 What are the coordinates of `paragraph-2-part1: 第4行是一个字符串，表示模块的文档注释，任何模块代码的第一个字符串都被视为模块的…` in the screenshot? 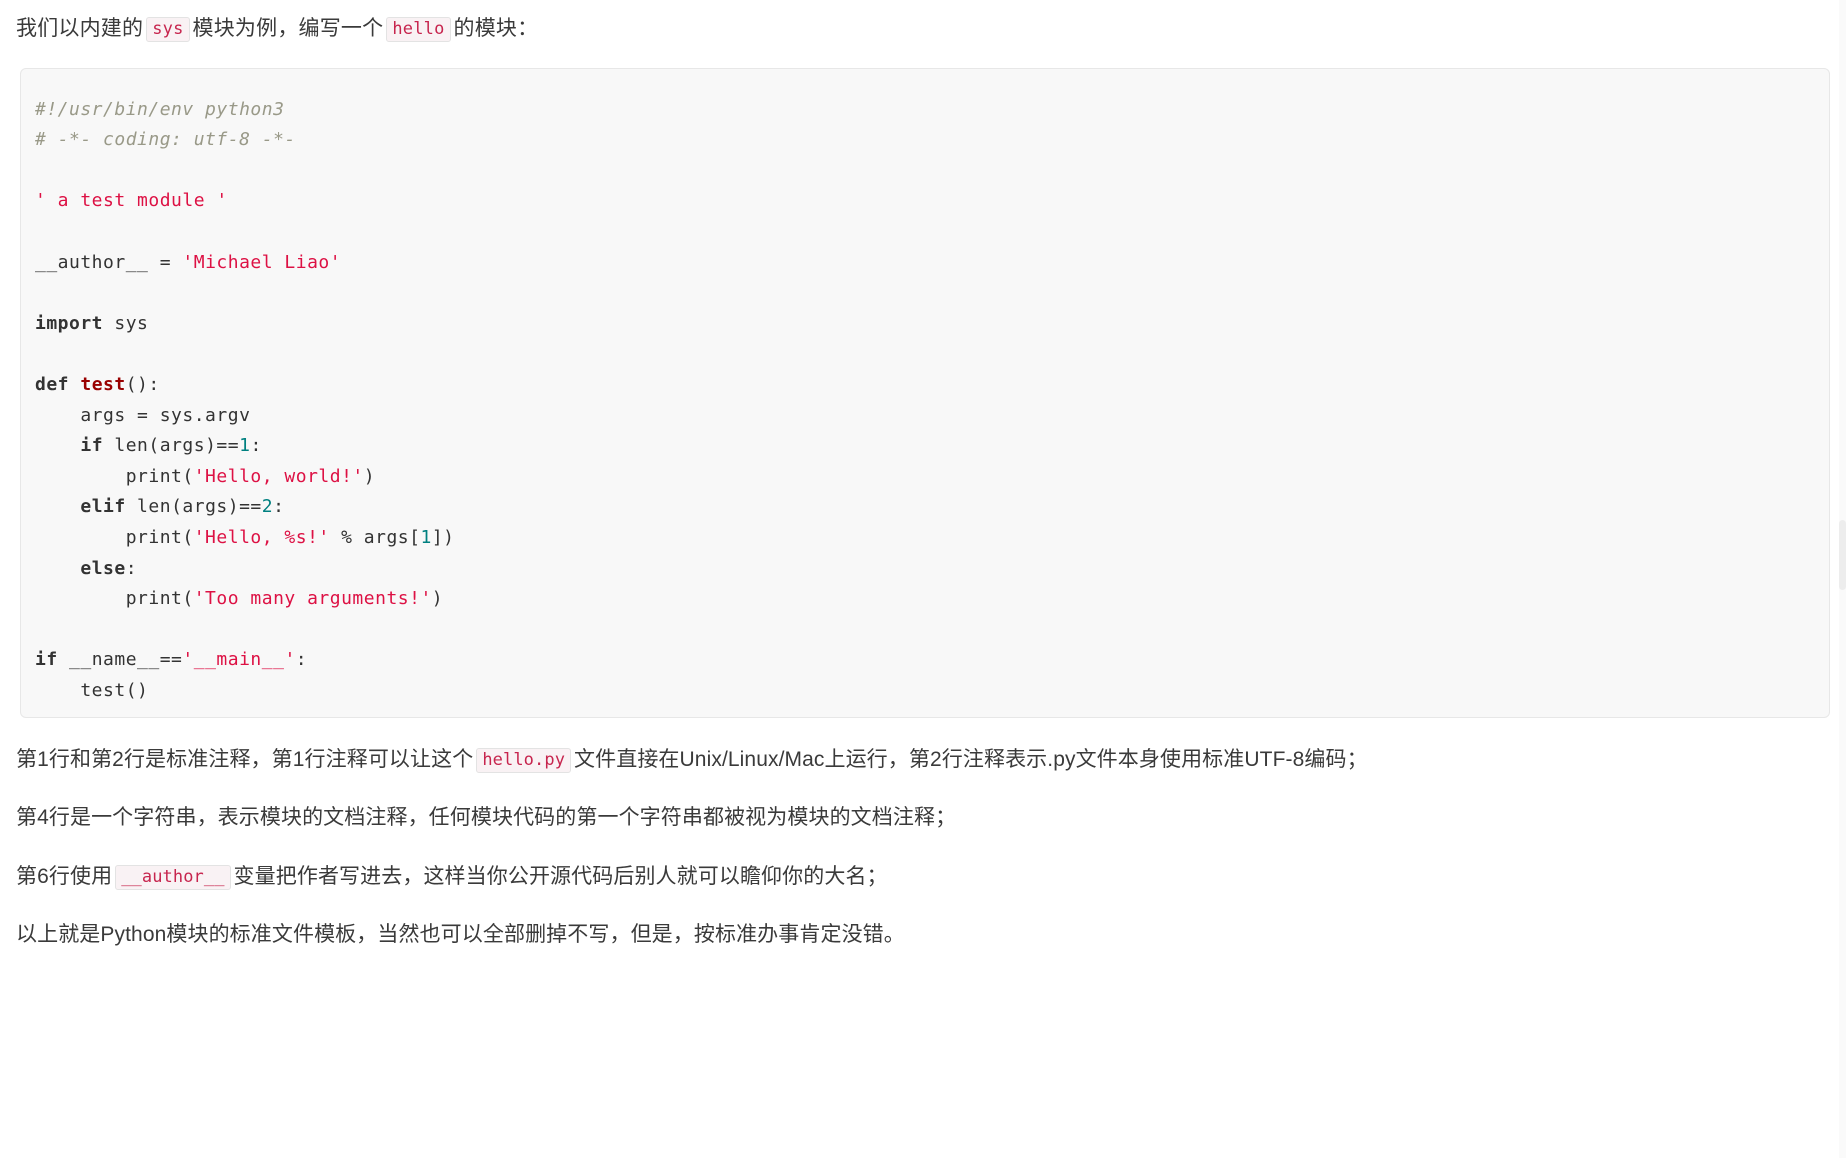 It's located at (486, 818).